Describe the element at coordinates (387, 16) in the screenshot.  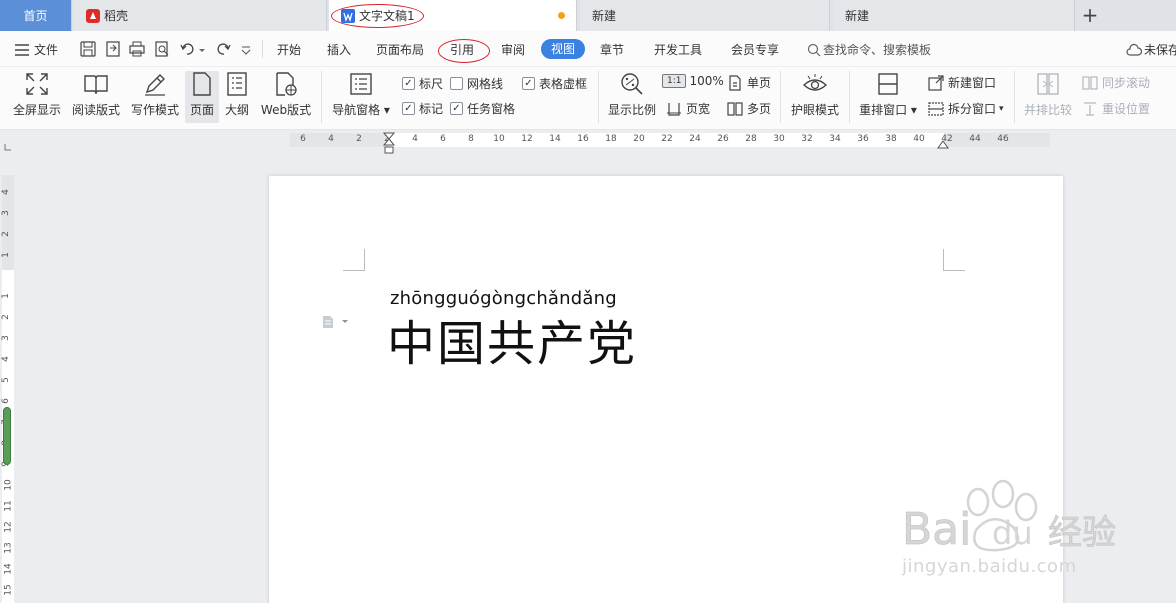
I see `tab-document-label: 文字文稿1` at that location.